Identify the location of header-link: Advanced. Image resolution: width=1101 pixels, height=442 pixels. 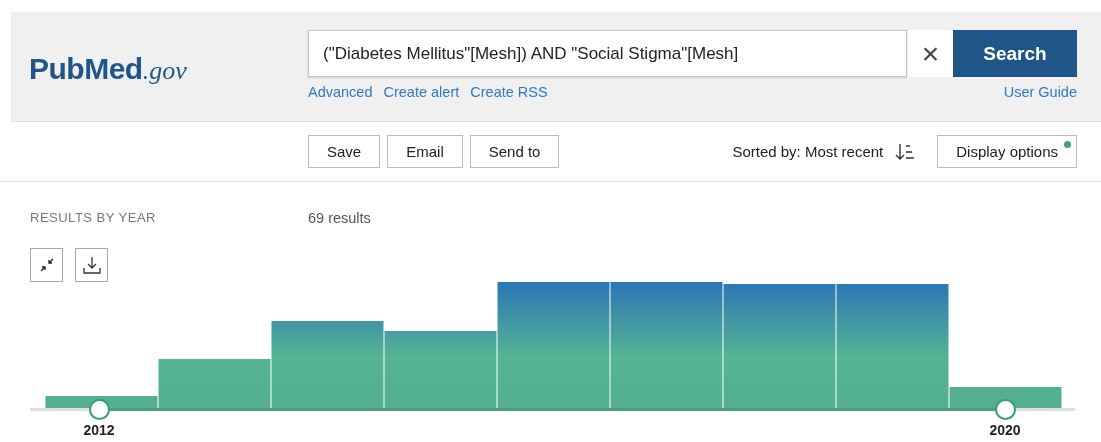
(340, 92).